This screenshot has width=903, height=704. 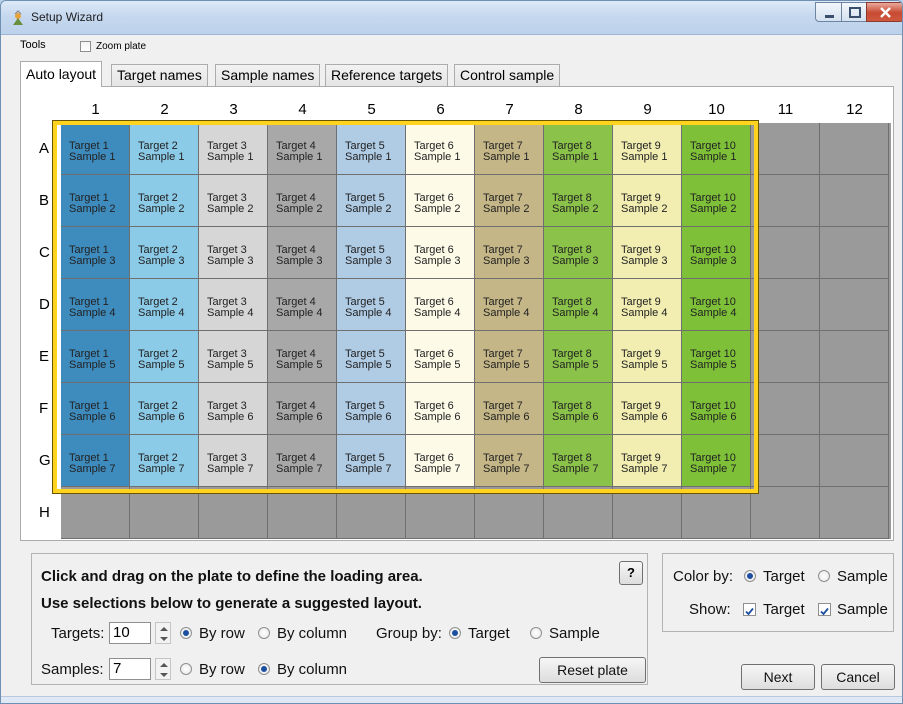 I want to click on help-button: ?, so click(x=631, y=573).